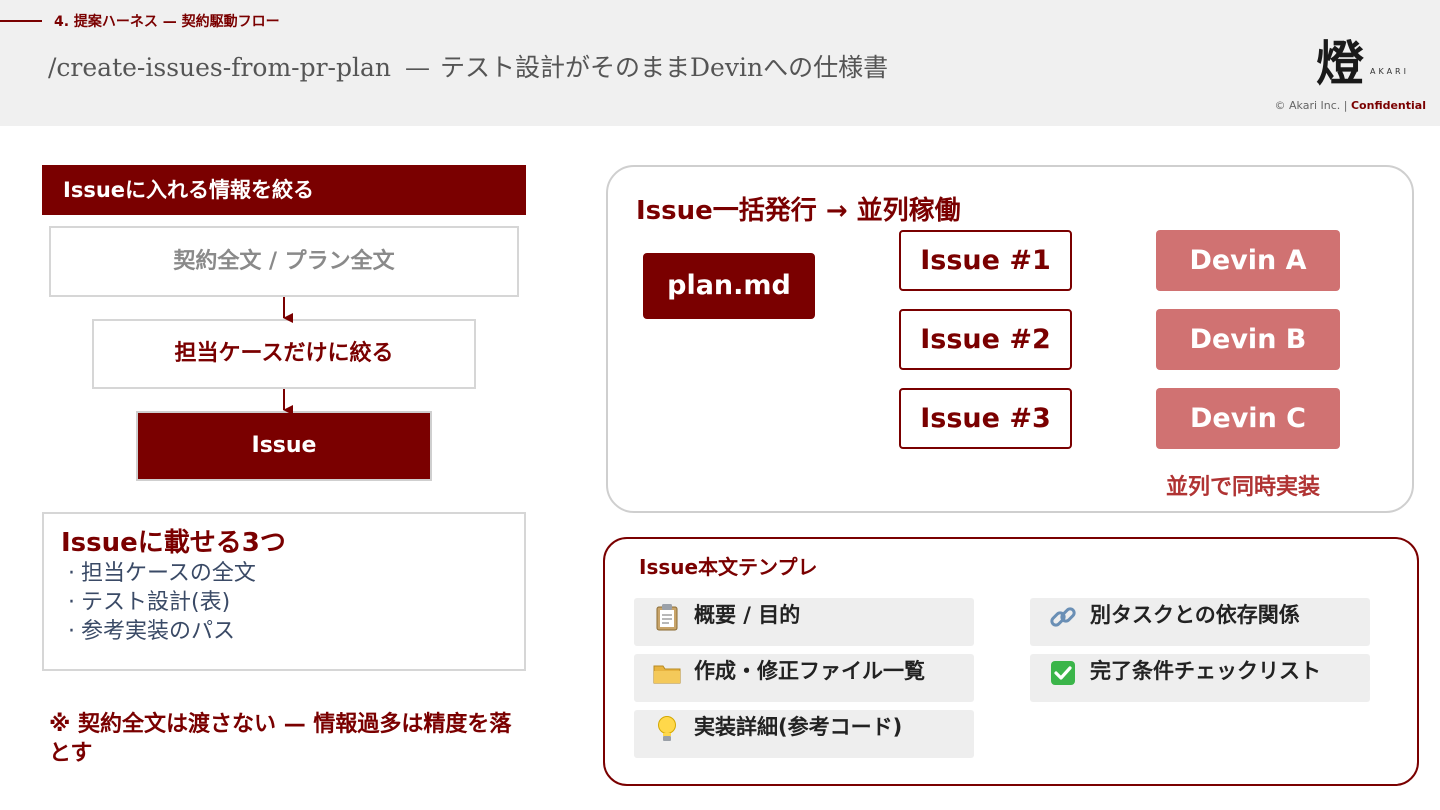  I want to click on list-item: · テスト設計(表), so click(162, 602).